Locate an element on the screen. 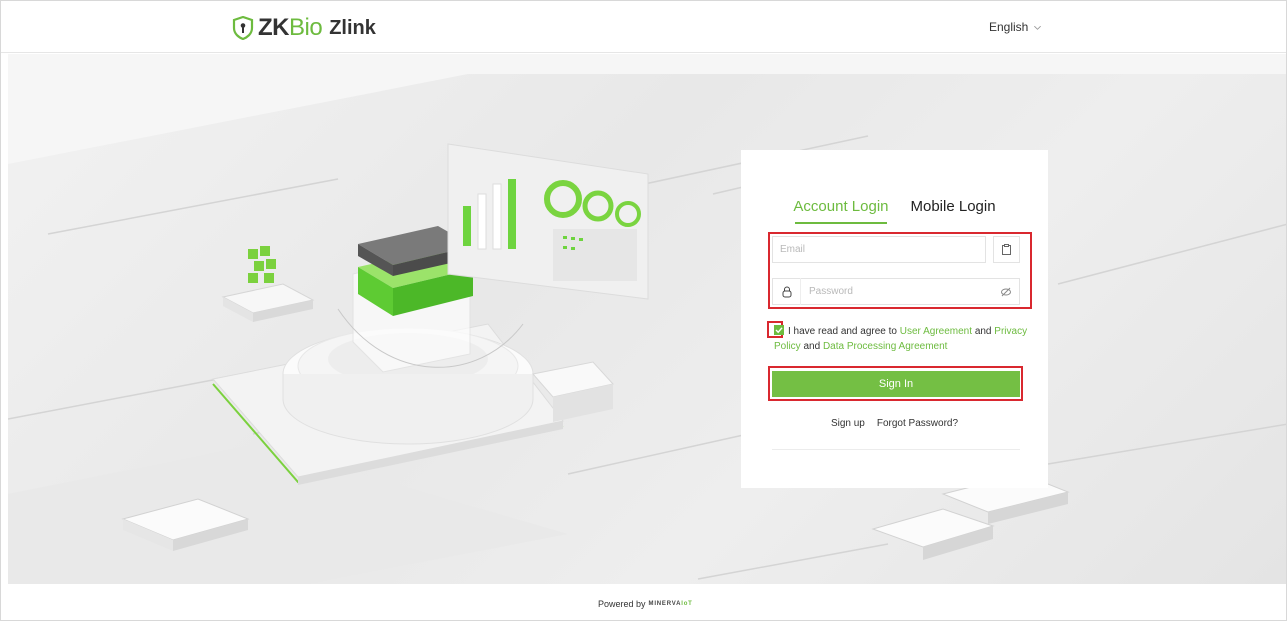  divider is located at coordinates (896, 449).